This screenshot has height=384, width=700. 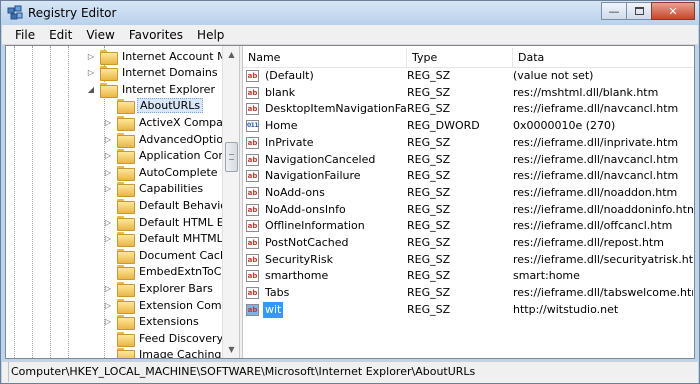 I want to click on tree-item: ▷ Default HTML Edit, so click(x=162, y=222).